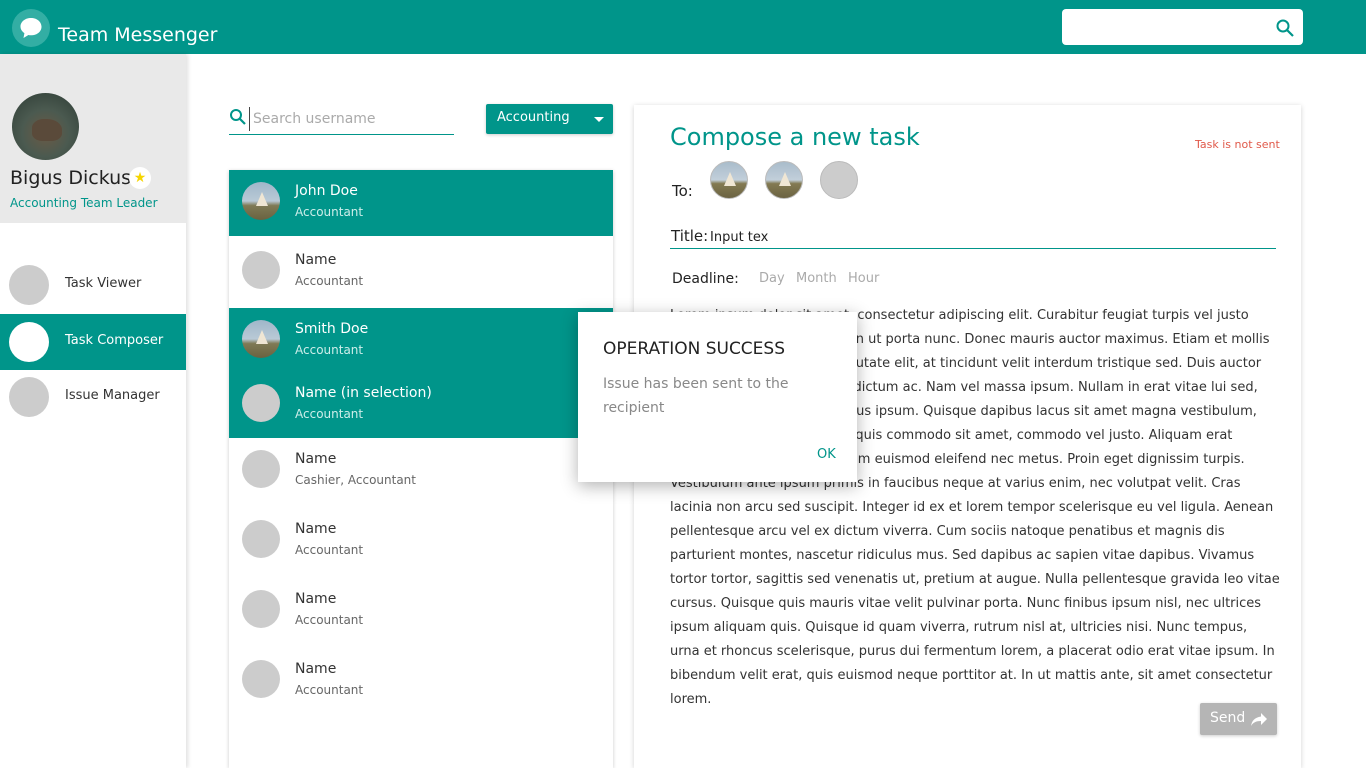 Image resolution: width=1366 pixels, height=768 pixels. What do you see at coordinates (683, 27) in the screenshot?
I see `top-bar: Team Messenger` at bounding box center [683, 27].